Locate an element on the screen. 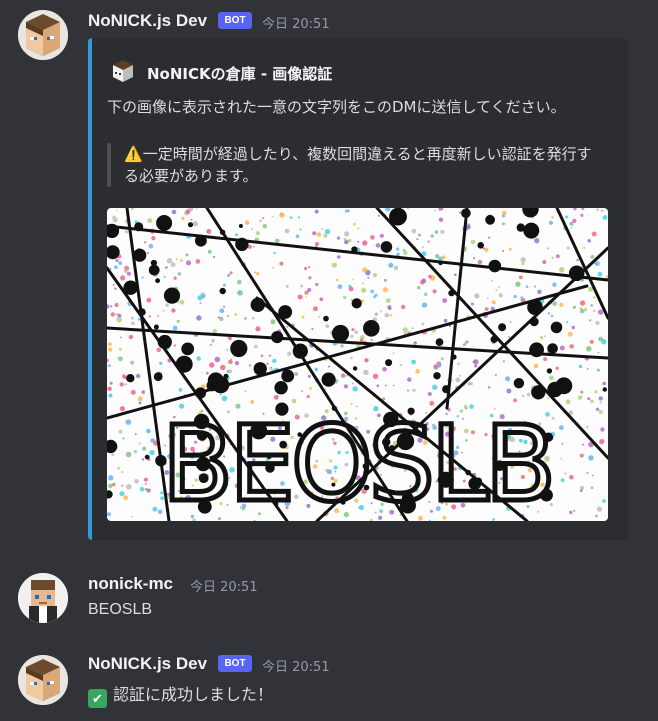  captcha-text: BEOSLB is located at coordinates (357, 462).